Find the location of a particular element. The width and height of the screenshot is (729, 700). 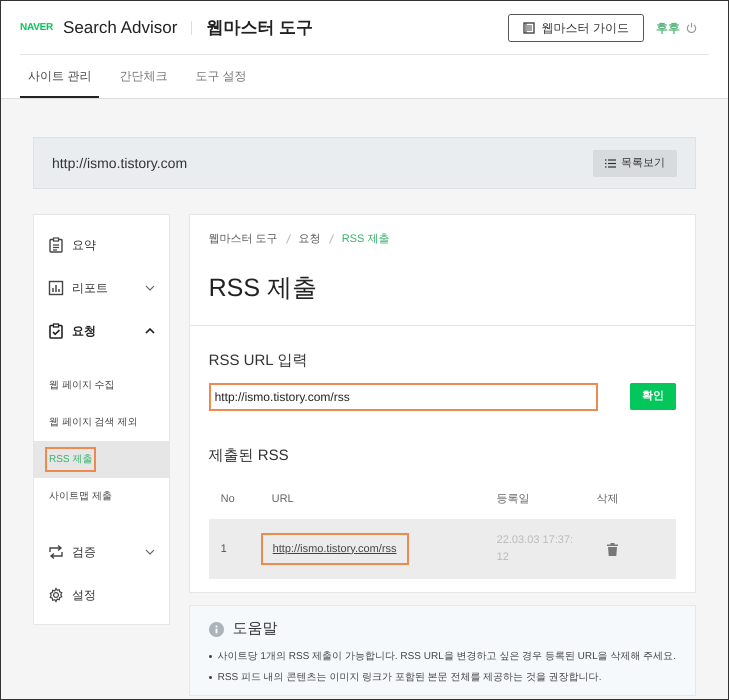

help-text: RSS 피드 내의 콘텐츠는 이미지 링크가 포함된 본문 전체를 제공하는 것을 권장합니다. is located at coordinates (410, 677).